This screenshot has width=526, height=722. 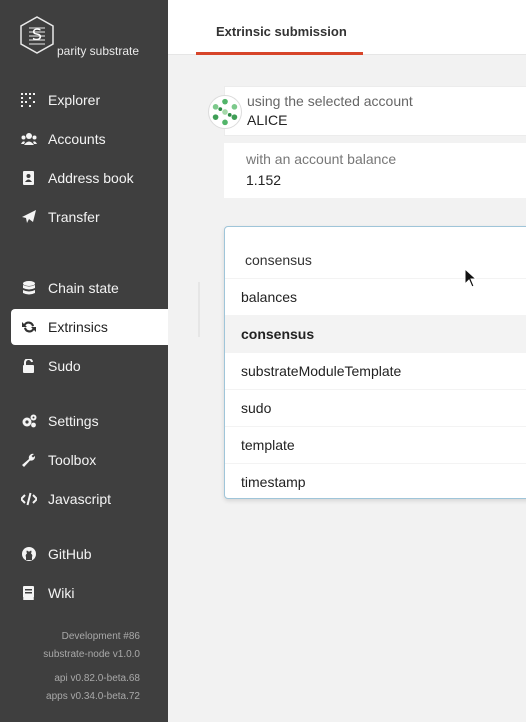 I want to click on dropdown-option-sudo: sudo, so click(x=375, y=407).